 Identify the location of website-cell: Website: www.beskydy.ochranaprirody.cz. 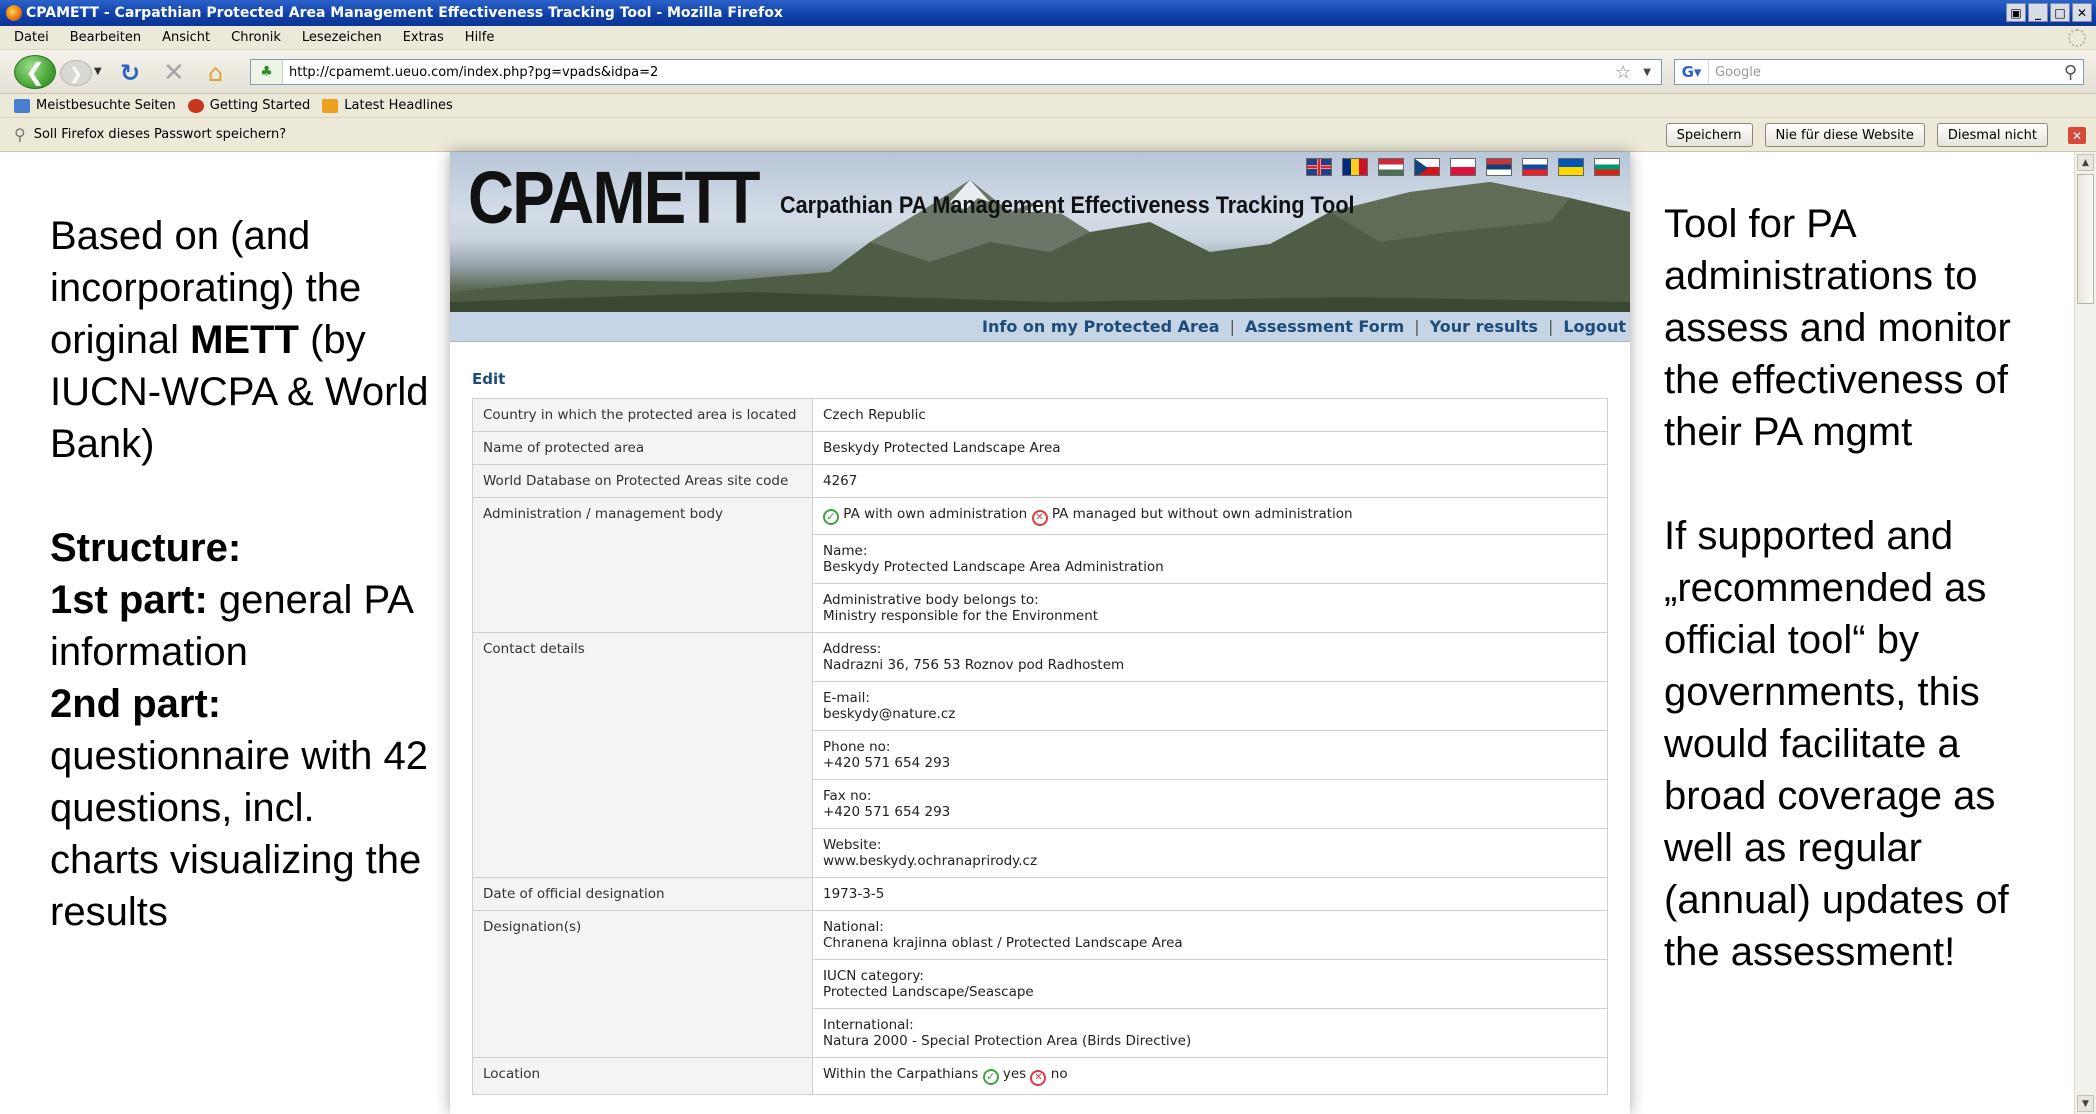
(1210, 853).